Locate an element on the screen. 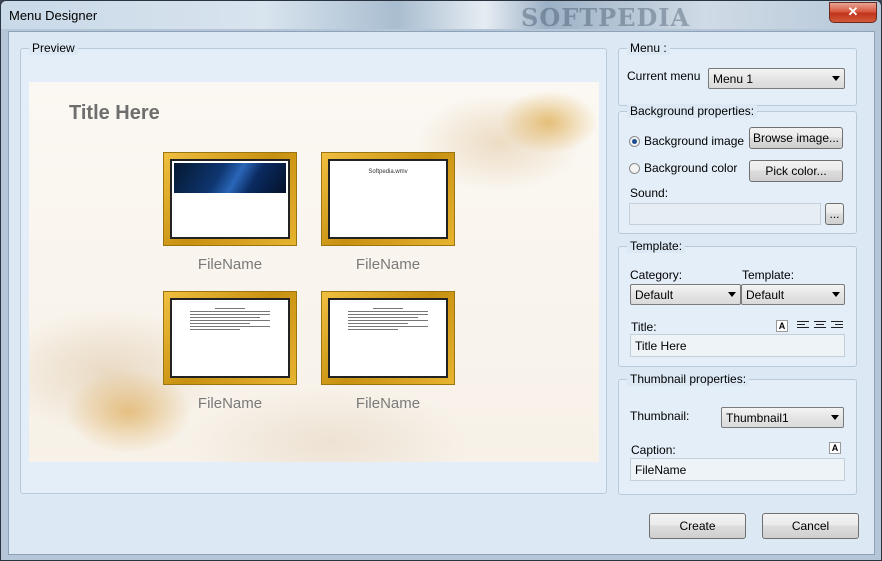  thumbnail-properties-group: Thumbnail properties: Thumbnail is located at coordinates (737, 433).